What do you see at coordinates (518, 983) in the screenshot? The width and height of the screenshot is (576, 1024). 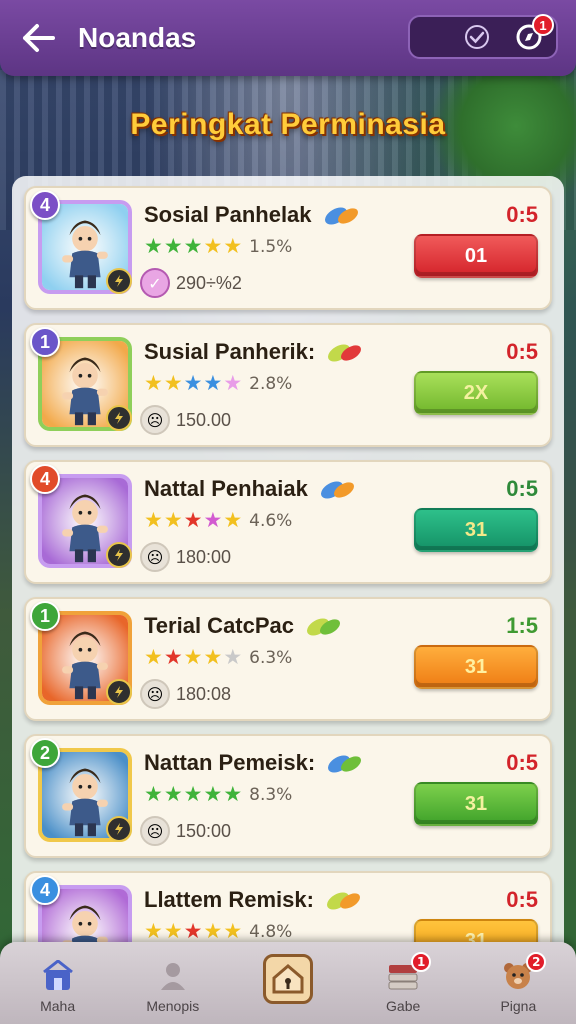 I see `nav-item-pigna: 2 Pigna` at bounding box center [518, 983].